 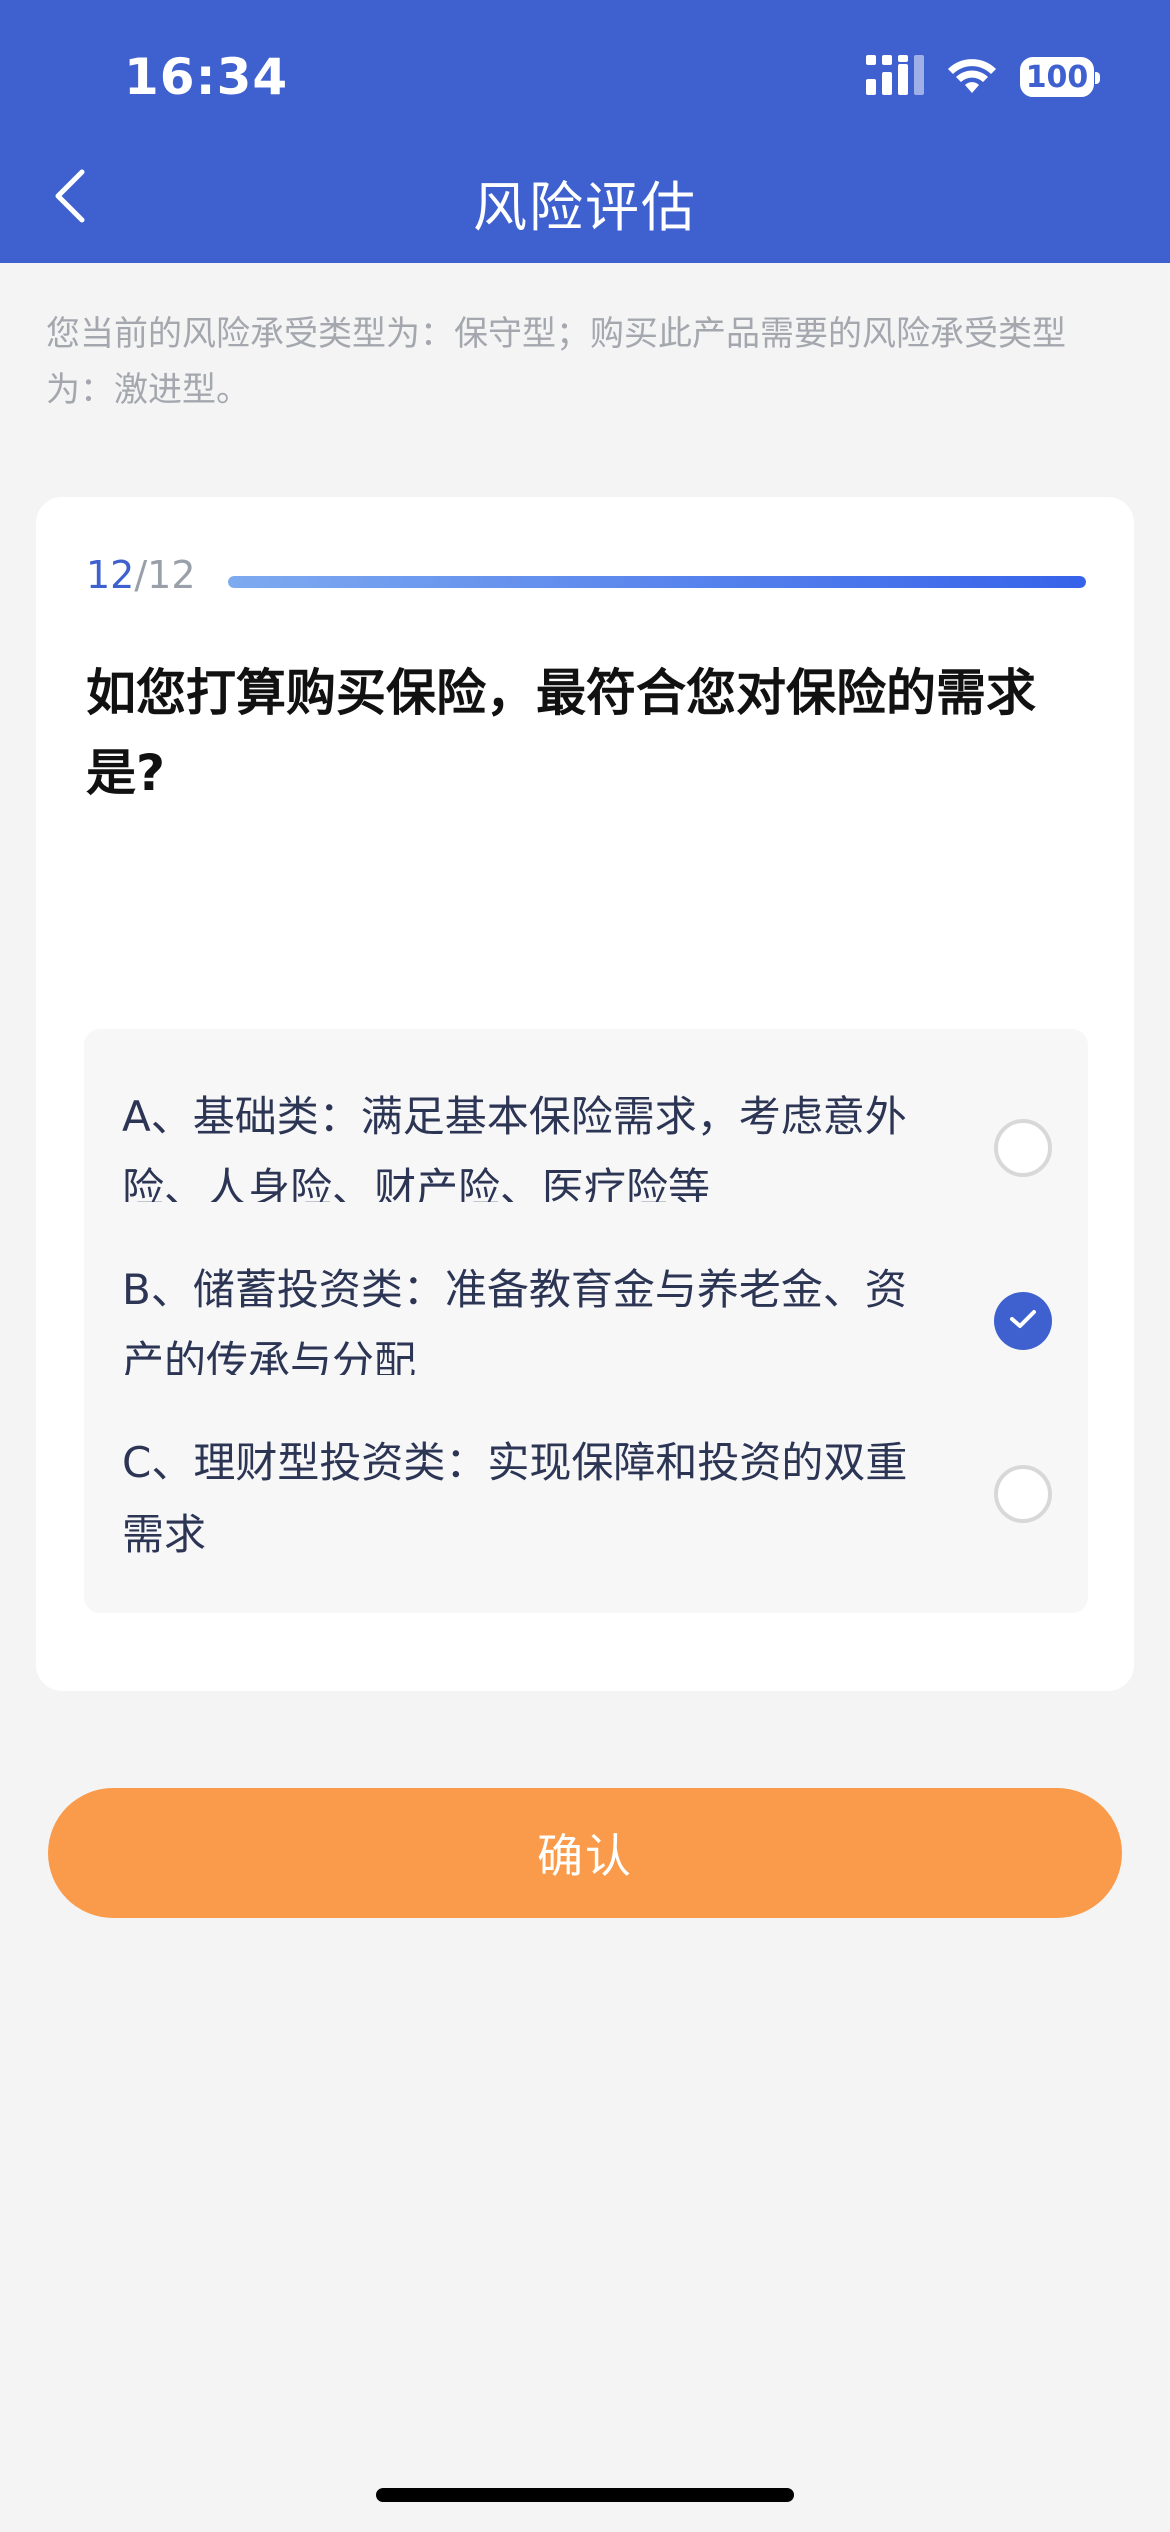 I want to click on status-icons: 100, so click(x=983, y=77).